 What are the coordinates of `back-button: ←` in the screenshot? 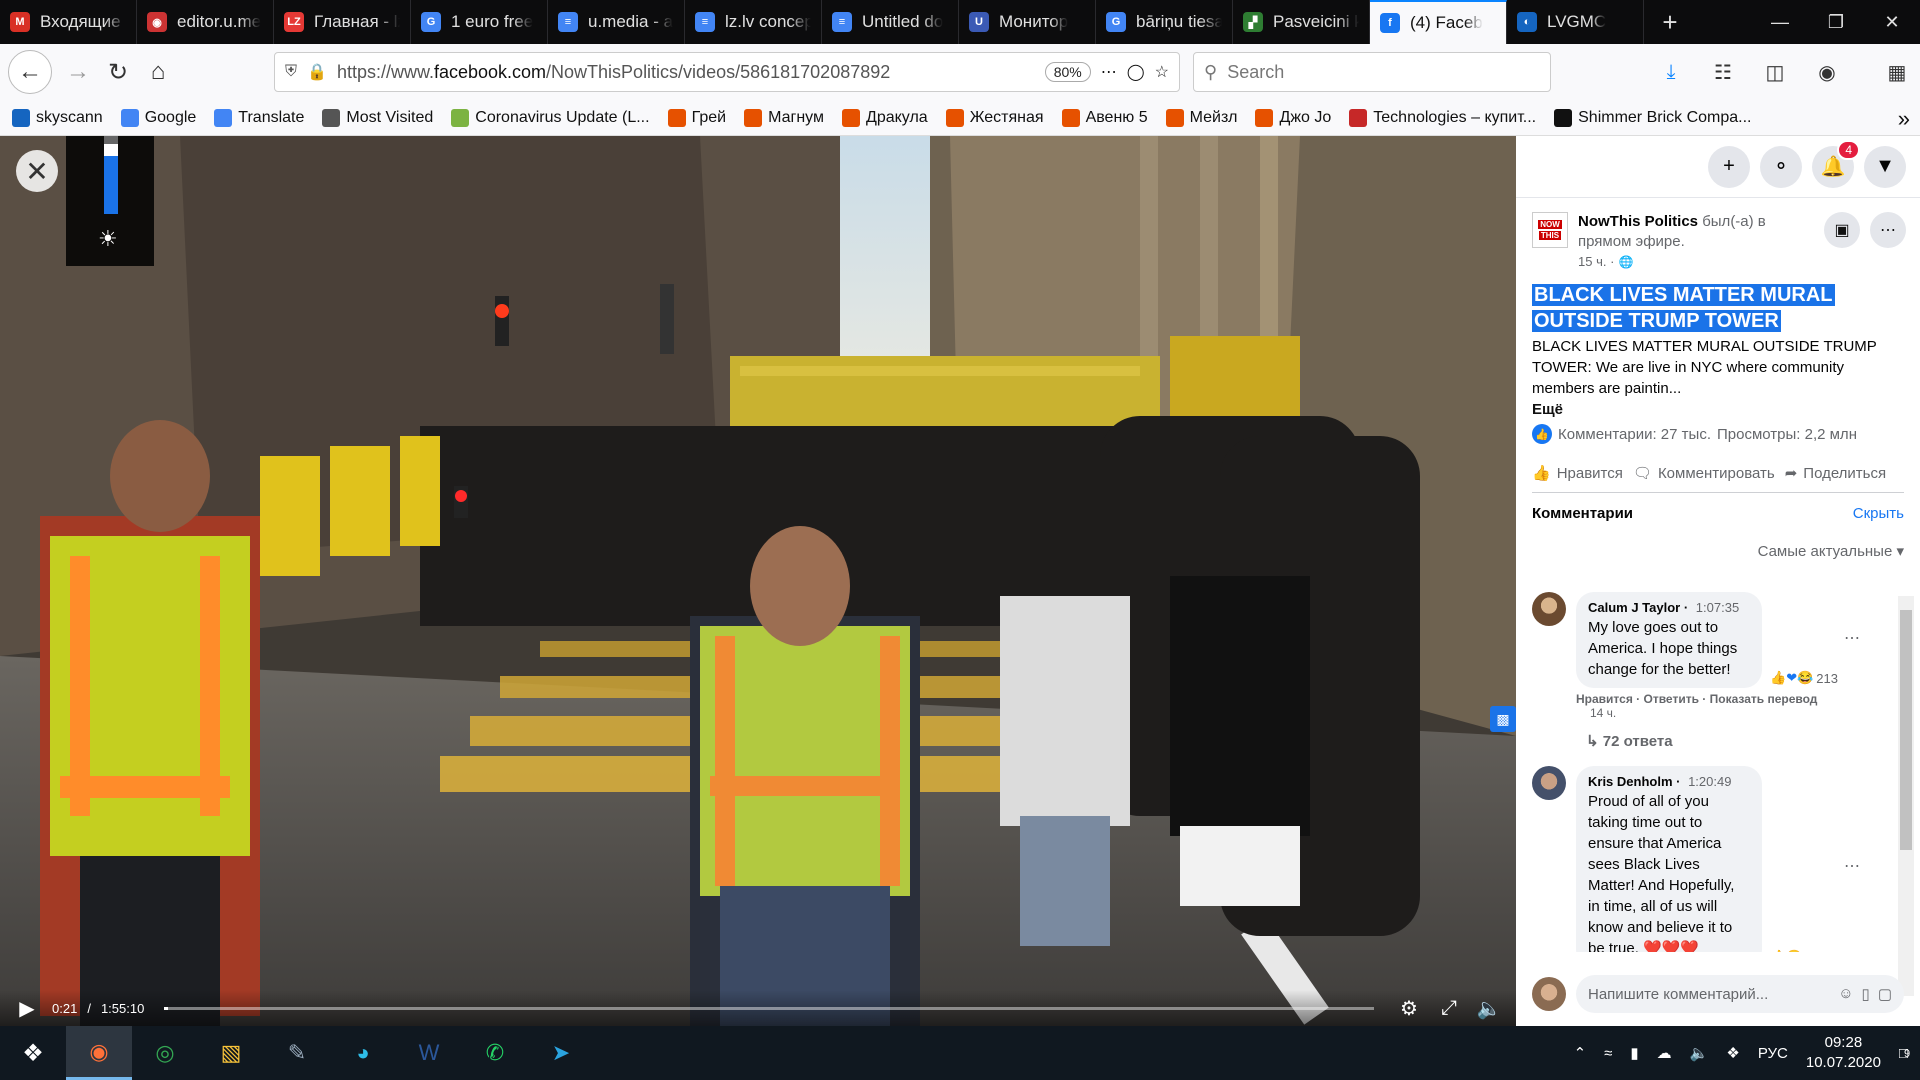 It's located at (30, 72).